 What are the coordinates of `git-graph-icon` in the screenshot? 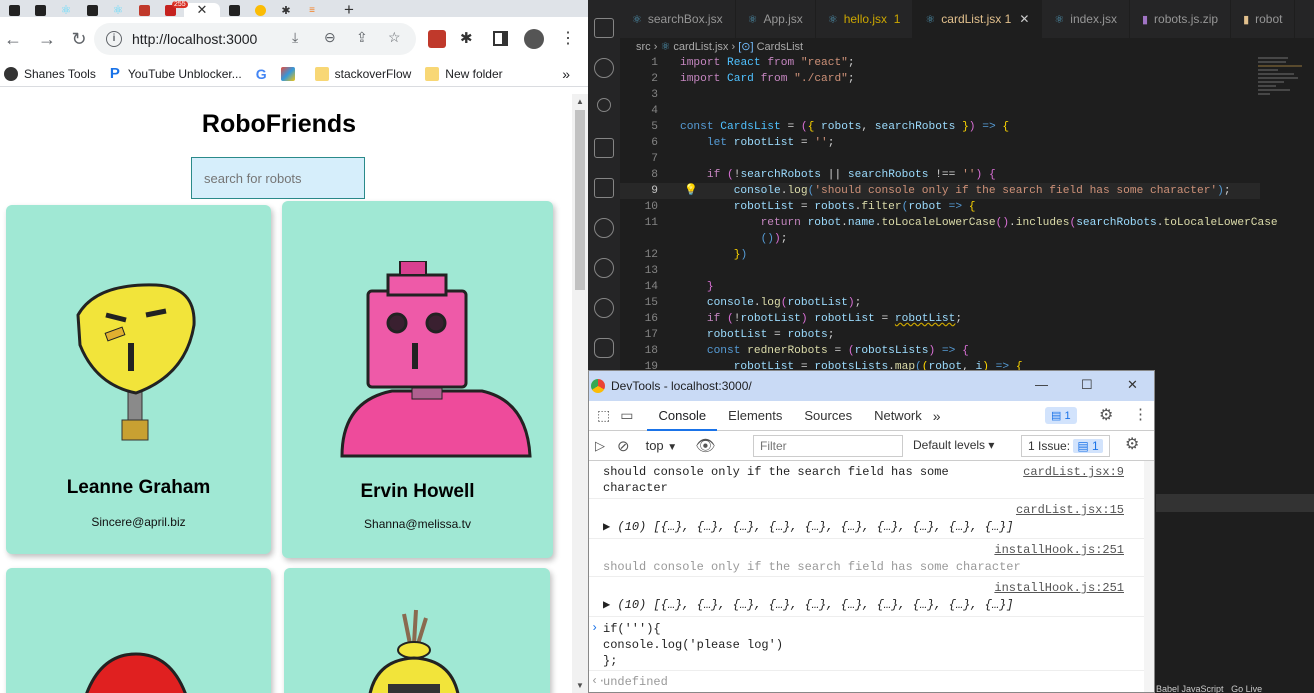 It's located at (604, 268).